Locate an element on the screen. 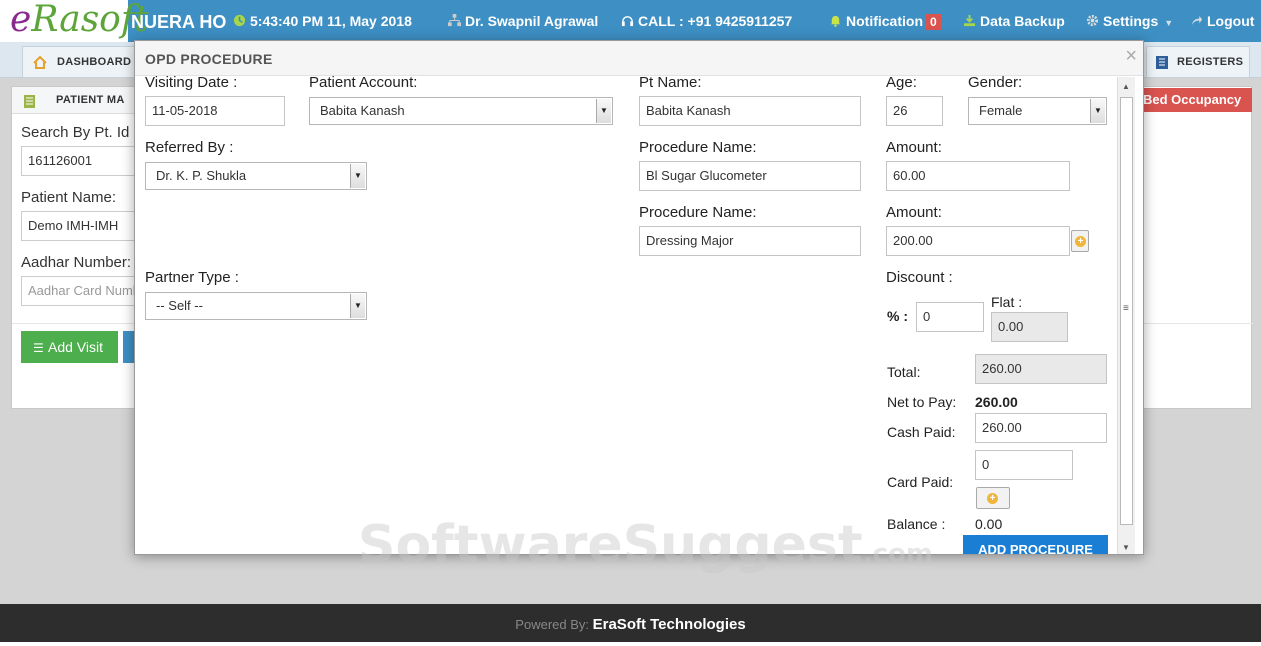 The image size is (1261, 646). watermark-main: SoftwareSuggest is located at coordinates (610, 545).